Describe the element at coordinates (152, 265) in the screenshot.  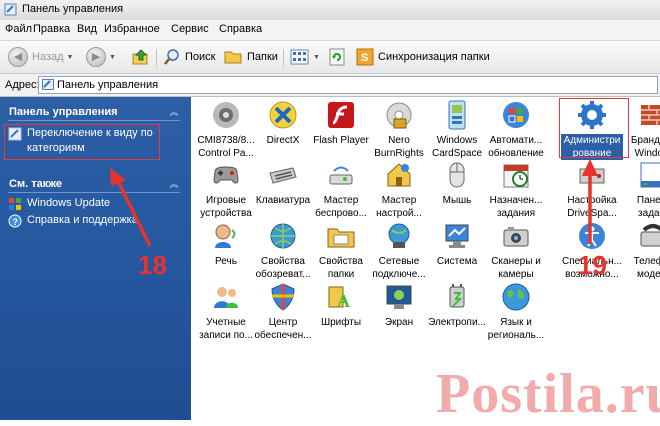
I see `annotation-number-18: 18` at that location.